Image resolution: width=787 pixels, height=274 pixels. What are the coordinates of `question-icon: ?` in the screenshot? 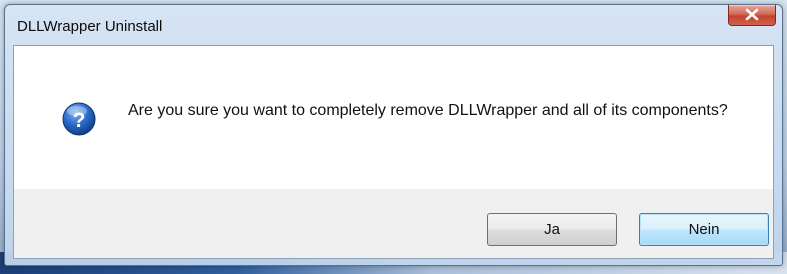 It's located at (79, 119).